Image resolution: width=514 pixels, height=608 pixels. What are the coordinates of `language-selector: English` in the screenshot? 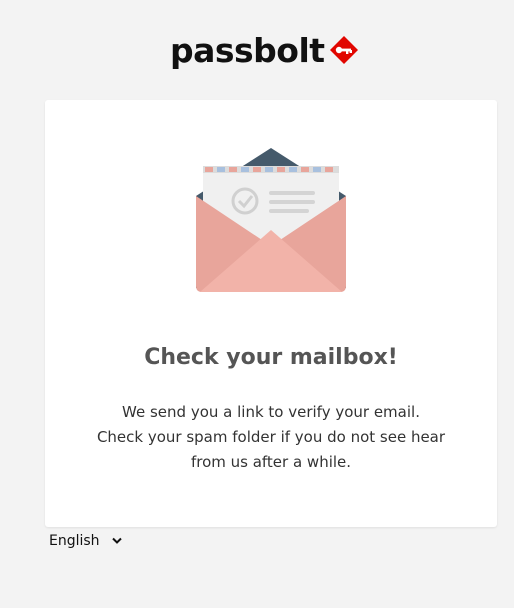 It's located at (85, 541).